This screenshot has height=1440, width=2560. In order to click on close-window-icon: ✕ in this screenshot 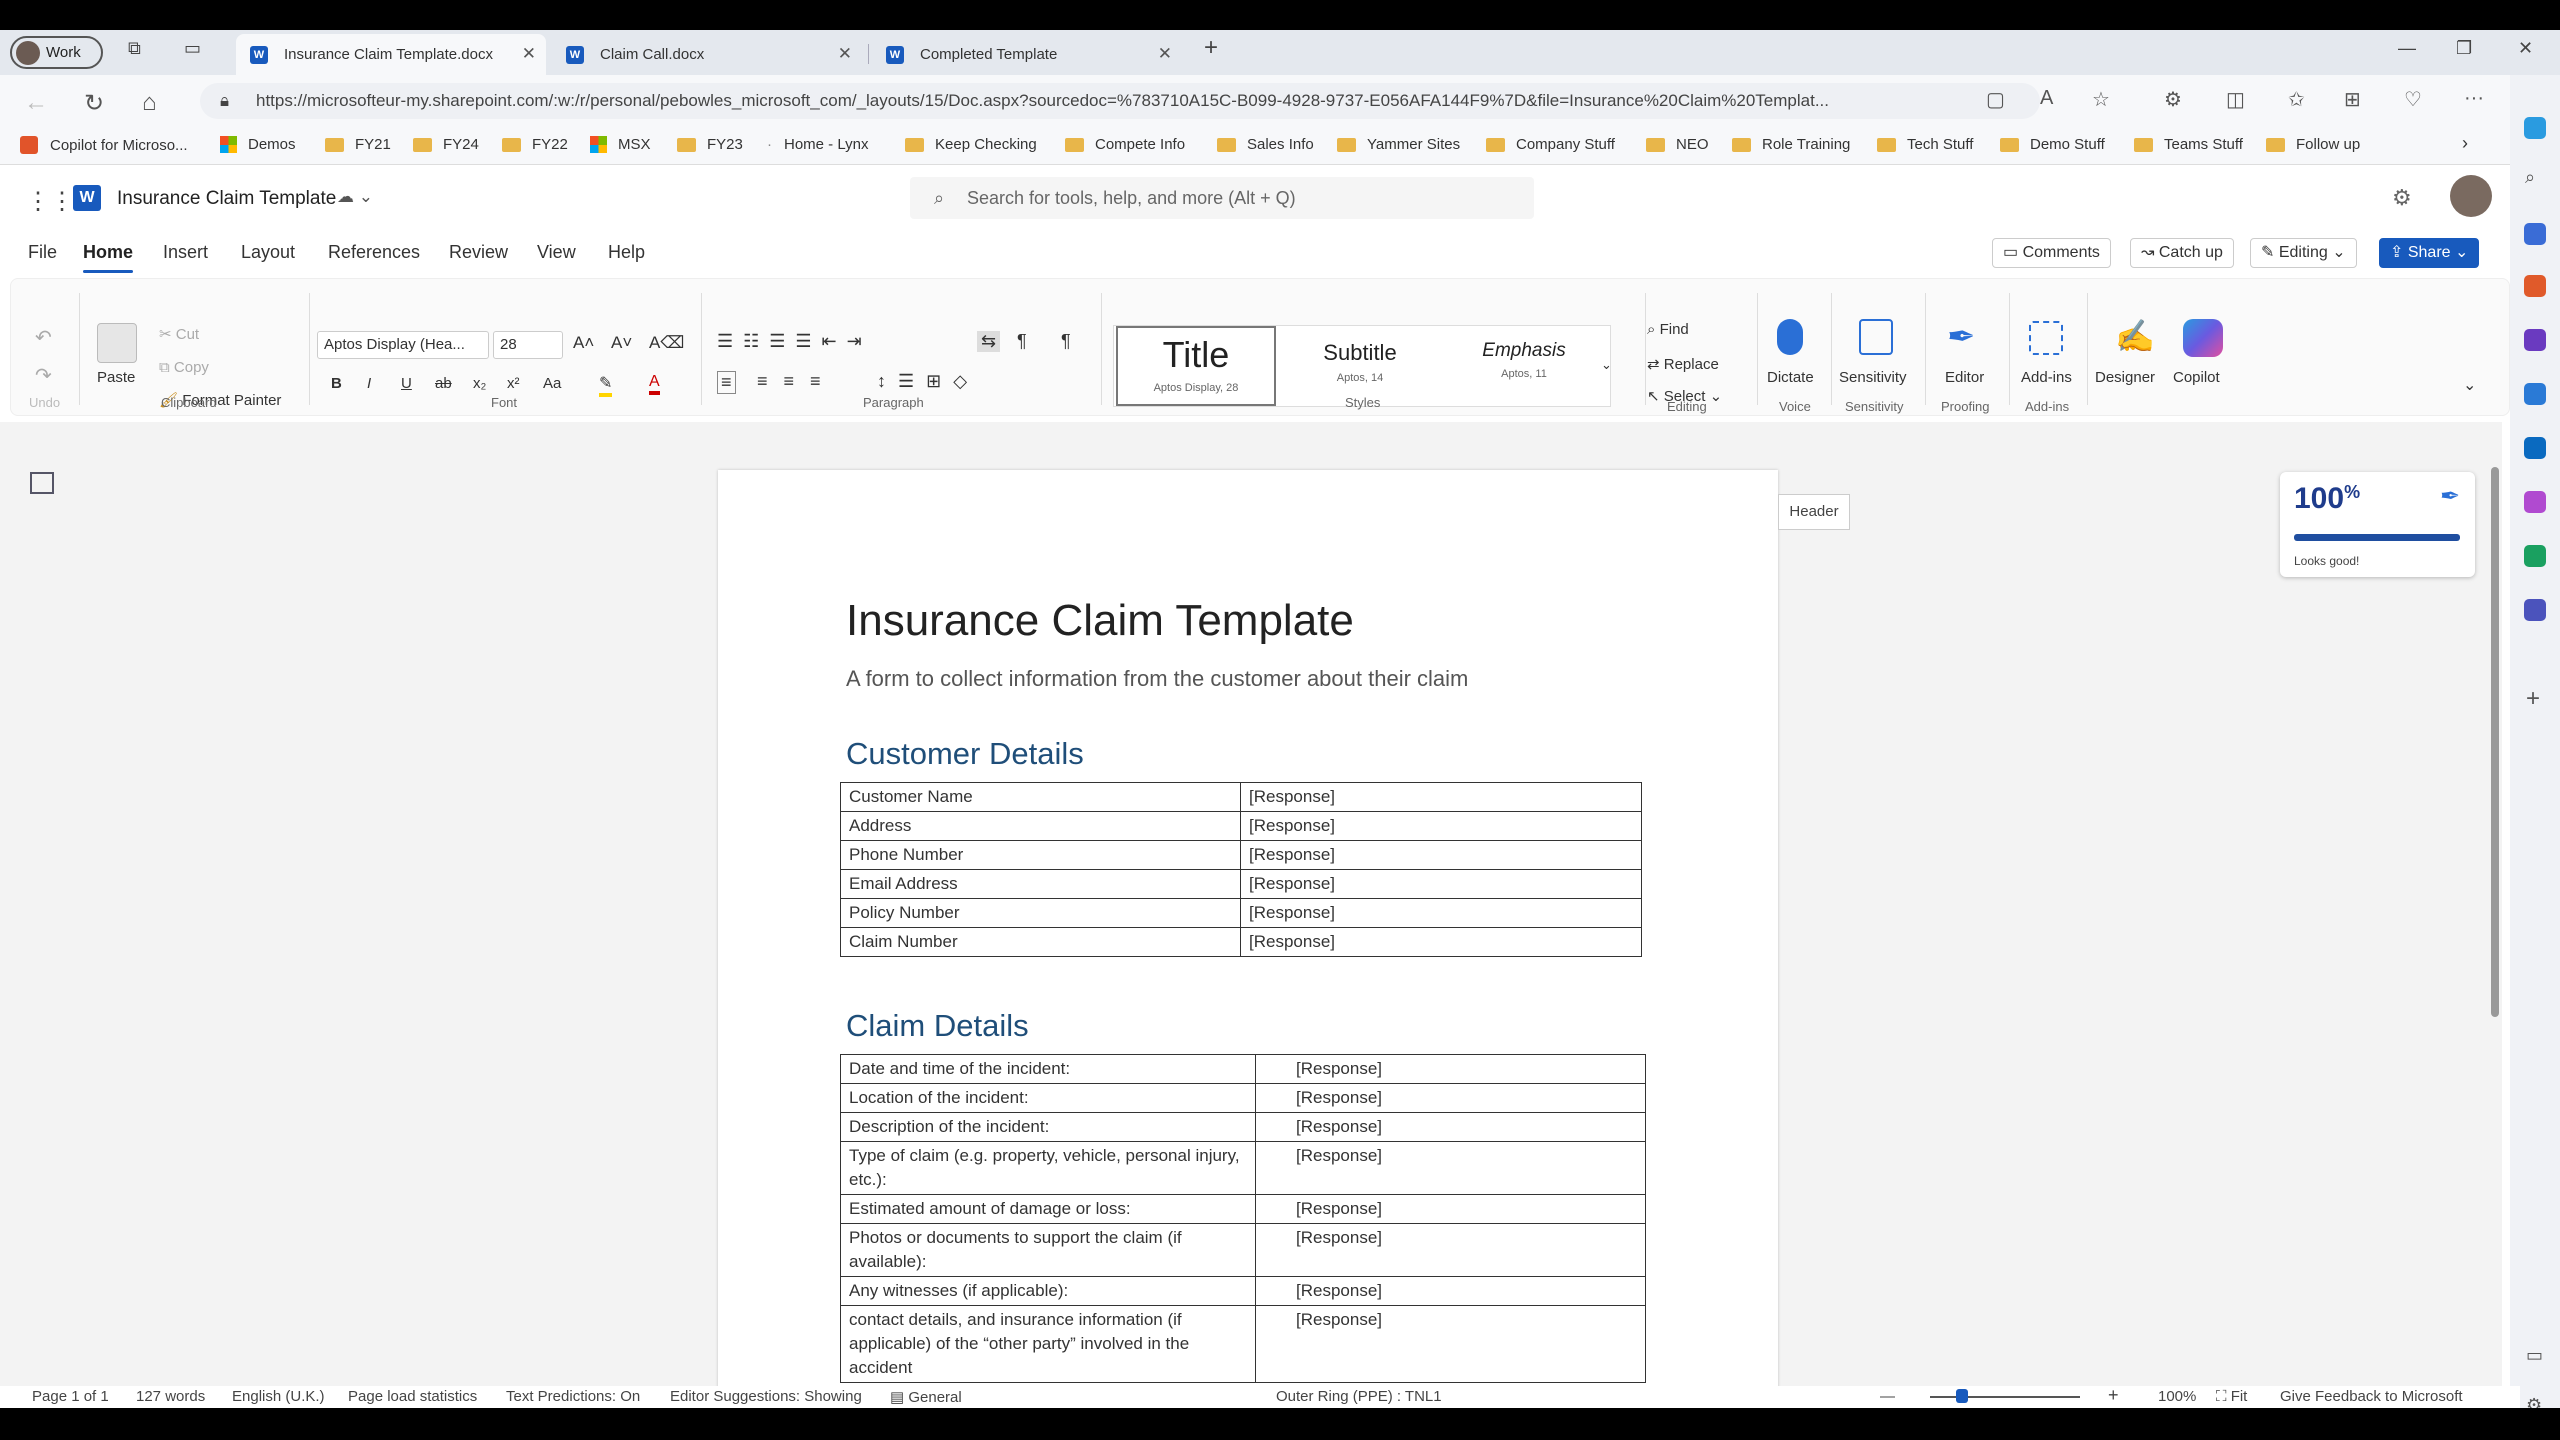, I will do `click(2525, 48)`.